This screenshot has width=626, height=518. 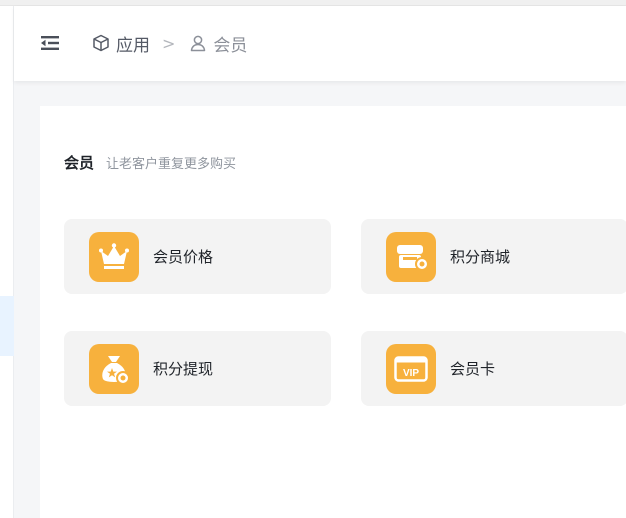 I want to click on sidebar-active-item, so click(x=7, y=326).